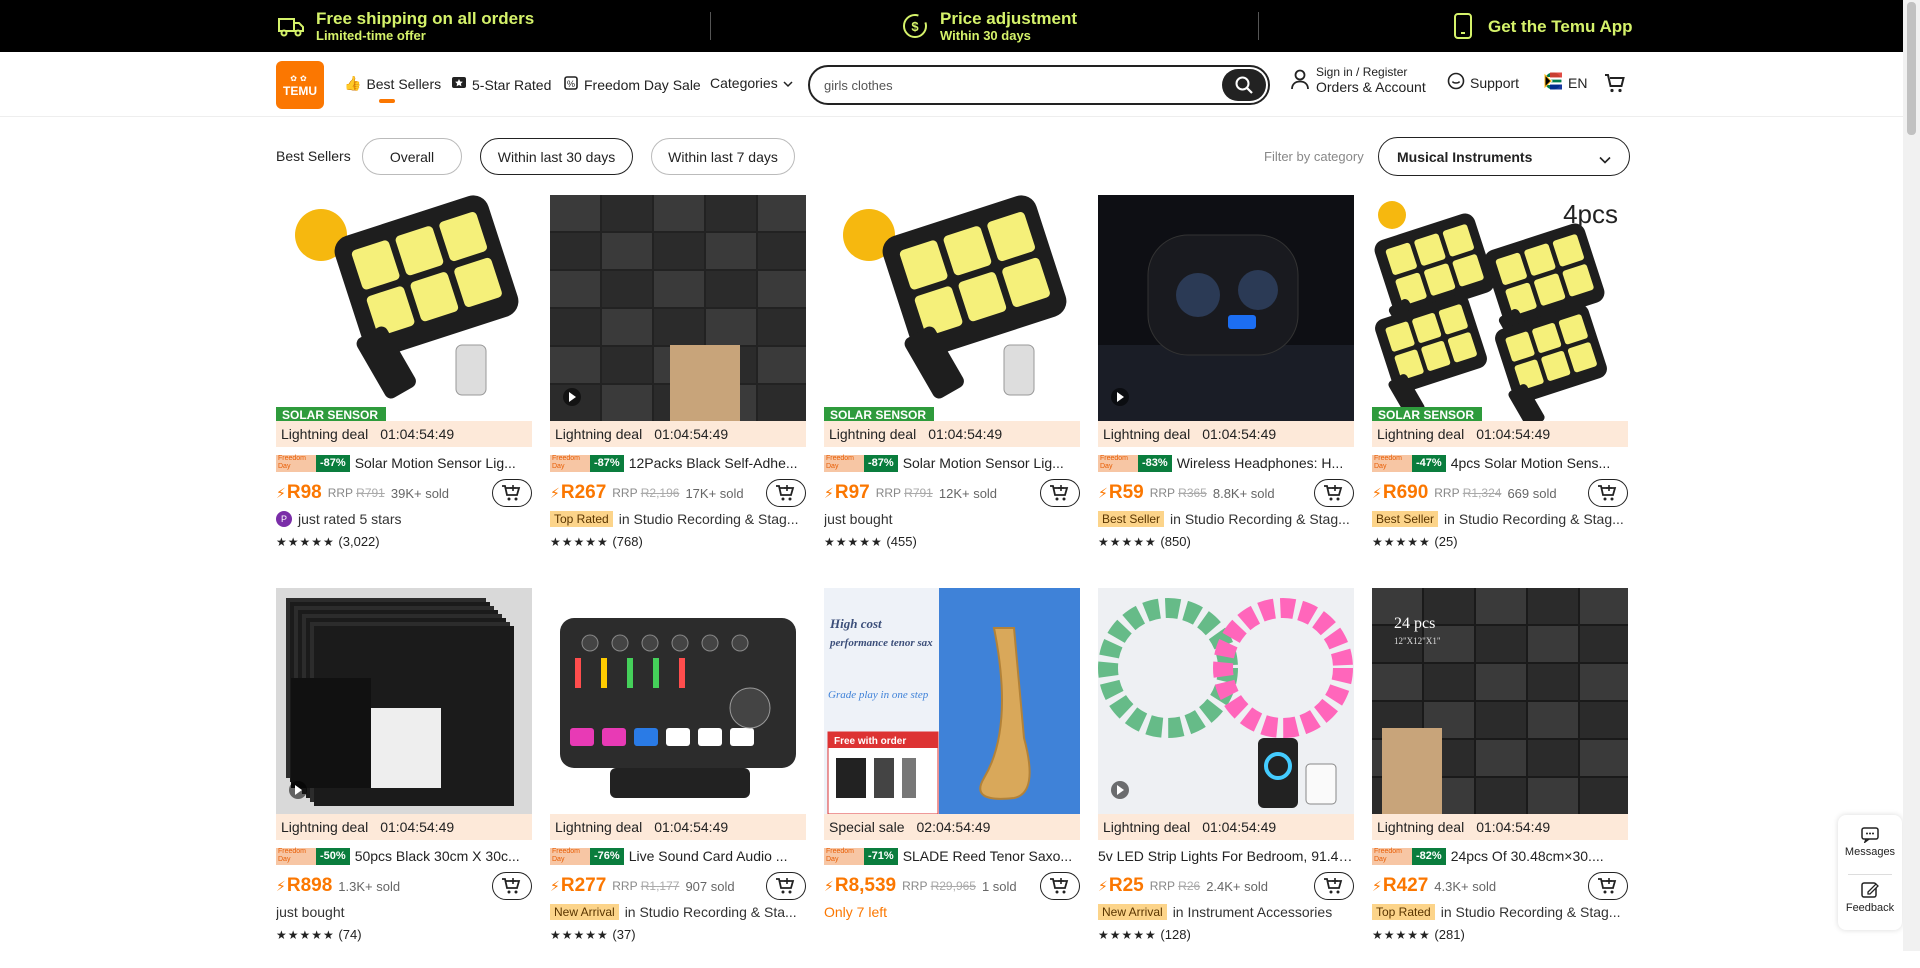 The height and width of the screenshot is (968, 1920). I want to click on filter-overall: Overall, so click(412, 156).